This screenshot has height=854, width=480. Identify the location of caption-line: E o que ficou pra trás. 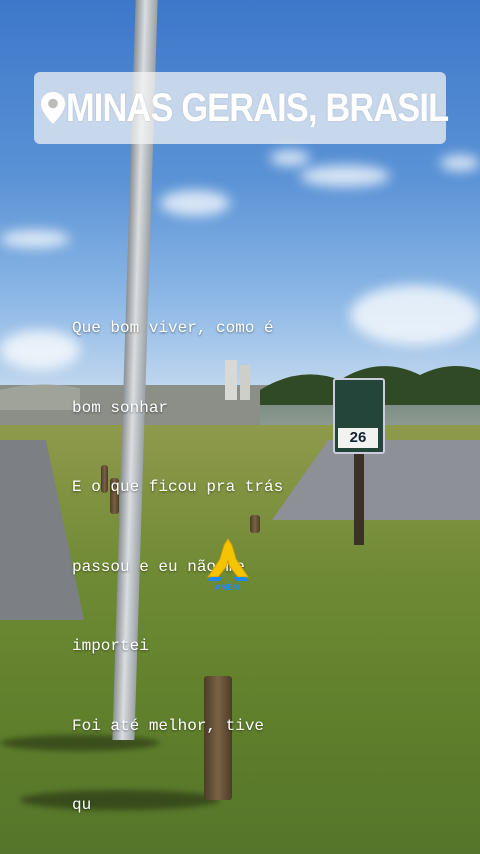
(178, 487).